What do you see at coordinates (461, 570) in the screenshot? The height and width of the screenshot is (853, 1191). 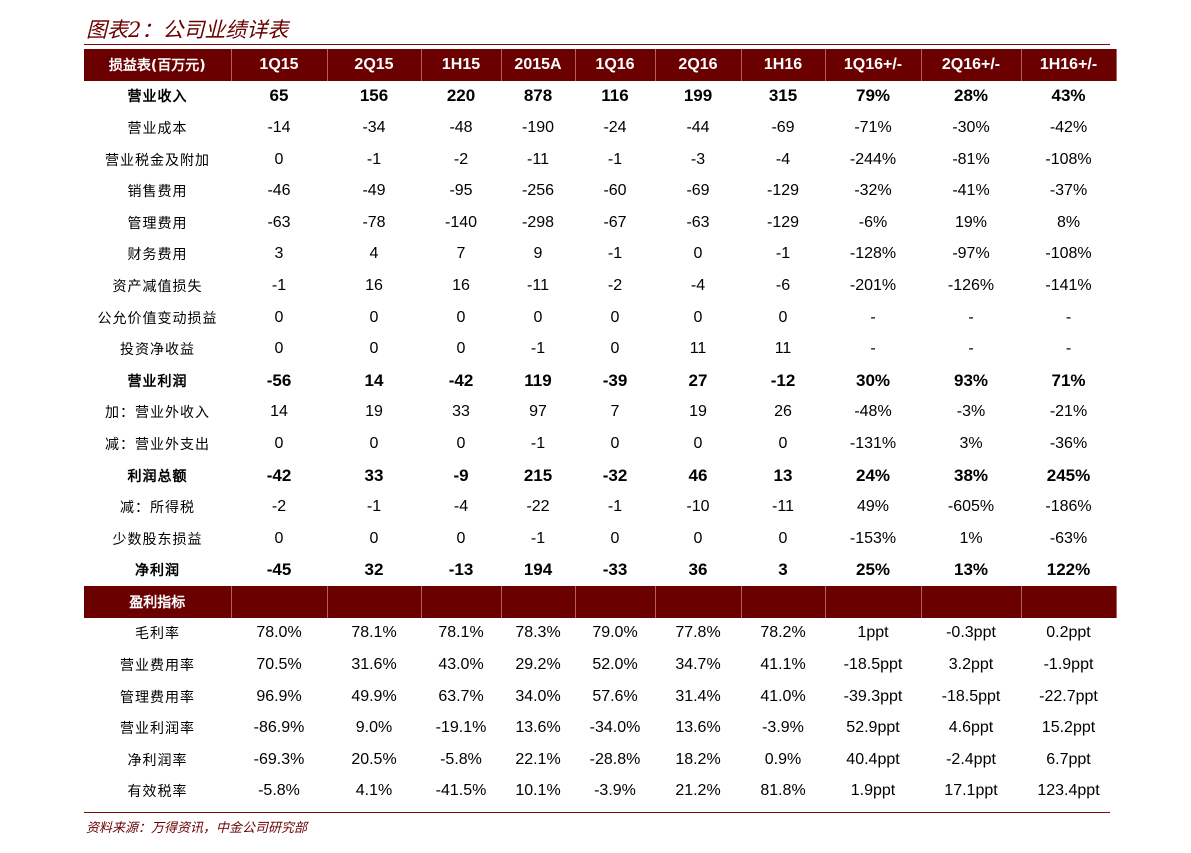 I see `table-cell: -13` at bounding box center [461, 570].